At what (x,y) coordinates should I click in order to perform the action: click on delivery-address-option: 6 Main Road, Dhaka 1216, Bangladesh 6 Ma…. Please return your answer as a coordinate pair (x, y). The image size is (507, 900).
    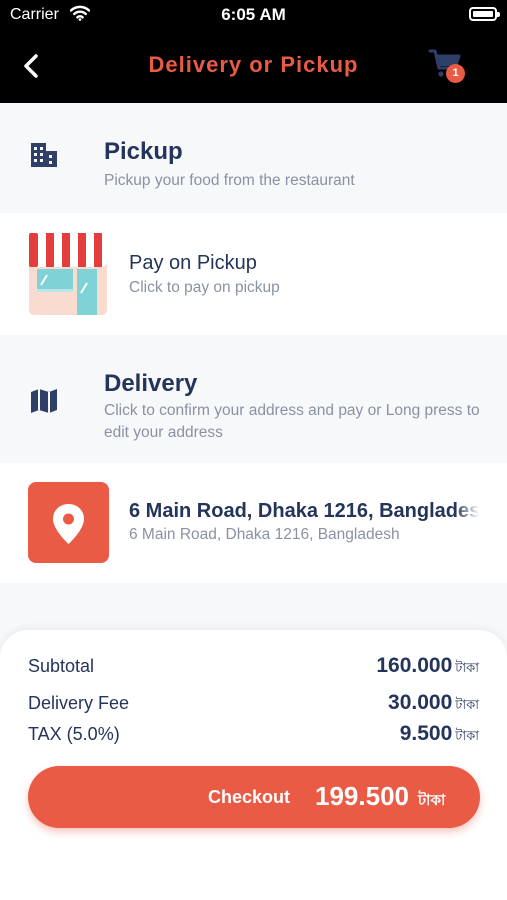
    Looking at the image, I should click on (253, 523).